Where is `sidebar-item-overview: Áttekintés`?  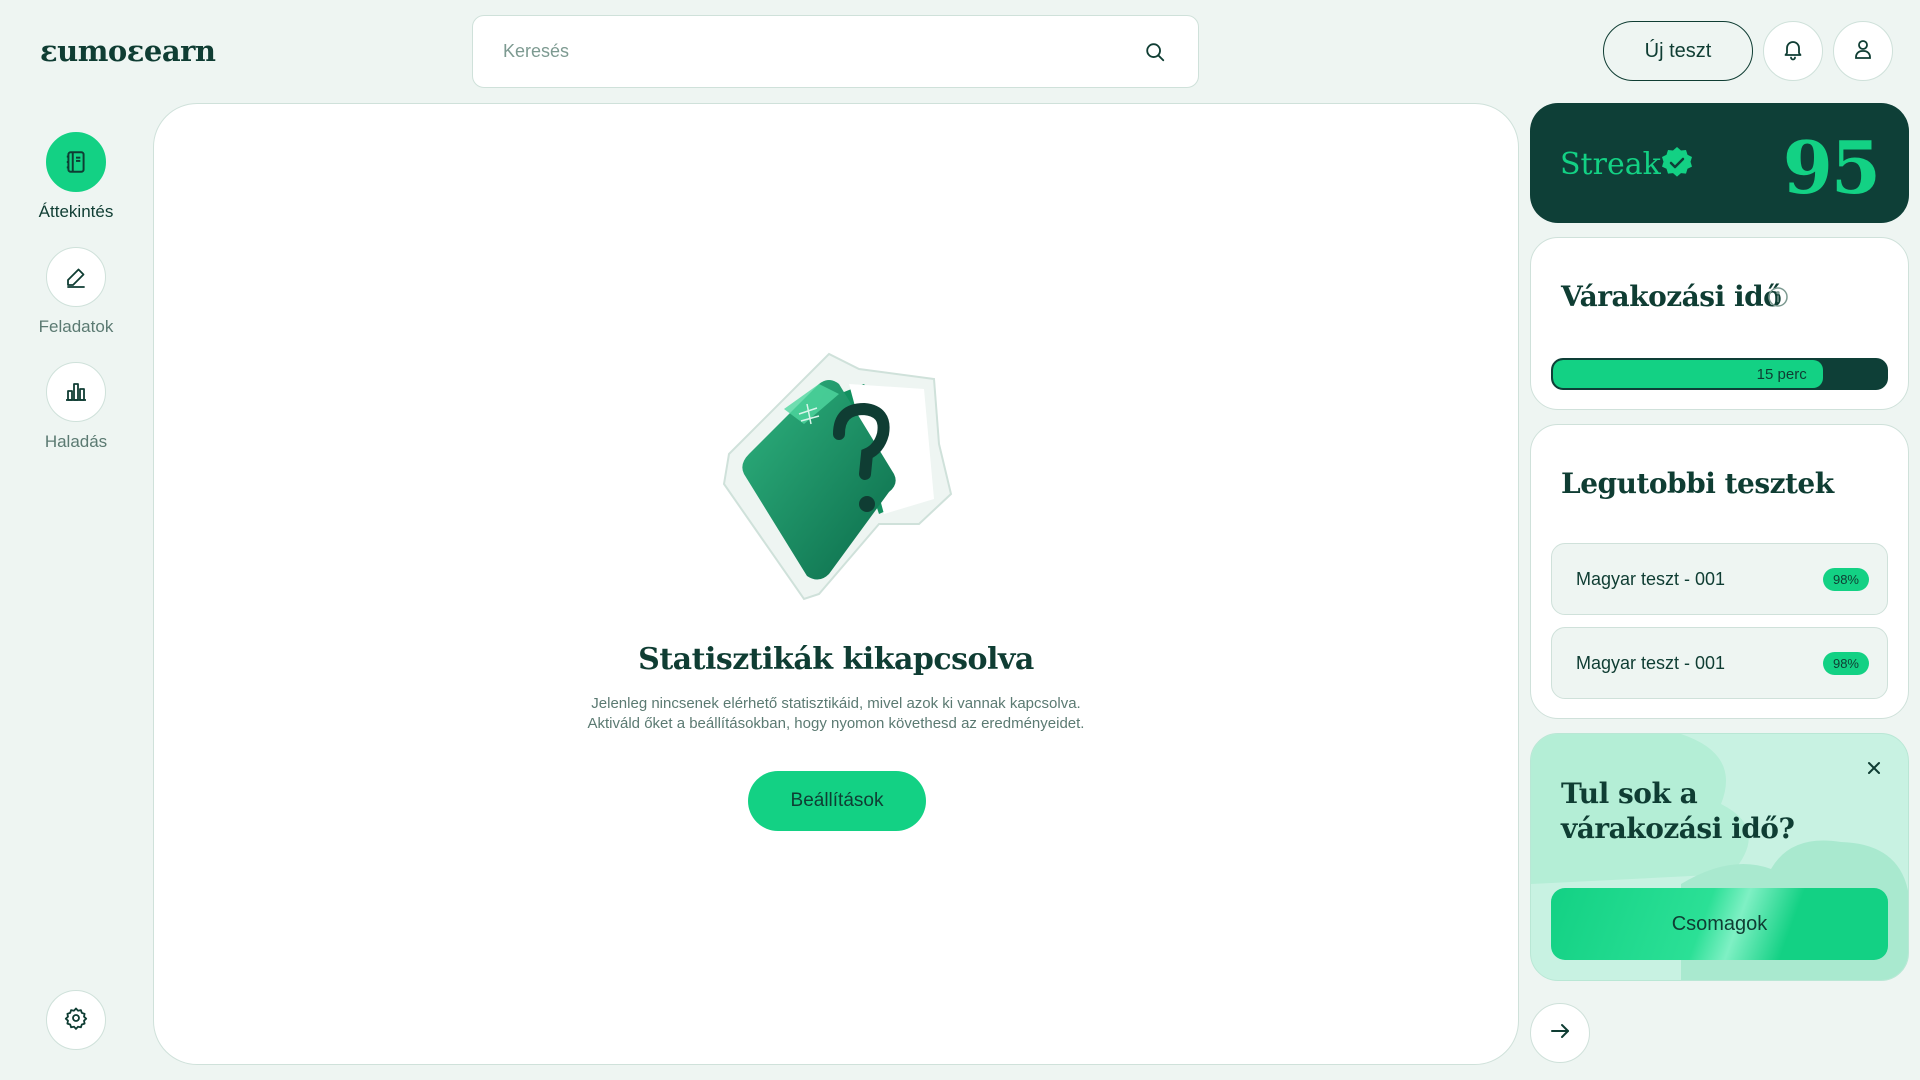 sidebar-item-overview: Áttekintés is located at coordinates (76, 177).